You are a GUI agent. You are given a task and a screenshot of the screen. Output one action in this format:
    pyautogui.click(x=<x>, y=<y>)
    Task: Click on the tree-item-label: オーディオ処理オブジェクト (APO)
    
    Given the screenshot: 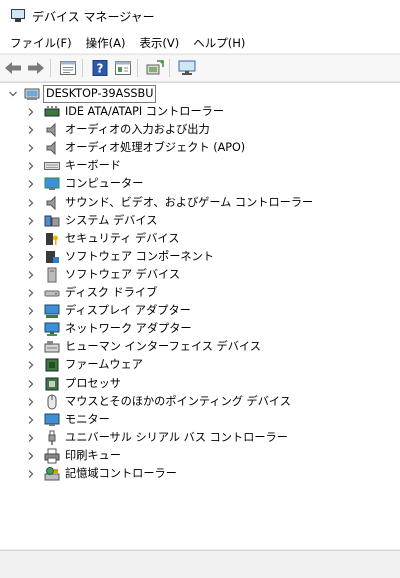 What is the action you would take?
    pyautogui.click(x=155, y=148)
    